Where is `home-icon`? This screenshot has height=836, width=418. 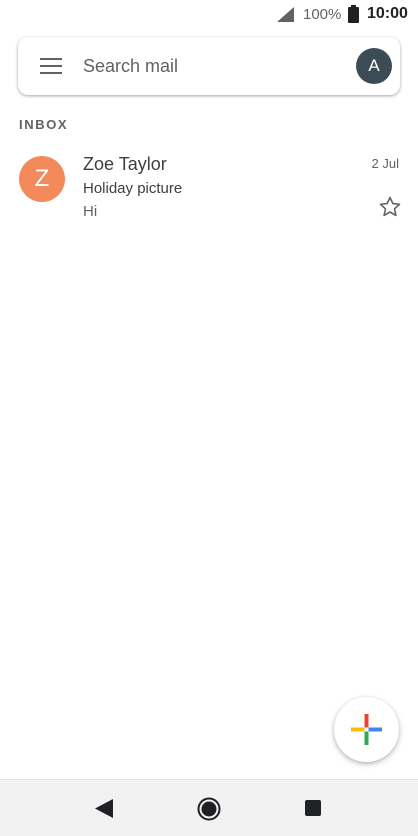
home-icon is located at coordinates (209, 809).